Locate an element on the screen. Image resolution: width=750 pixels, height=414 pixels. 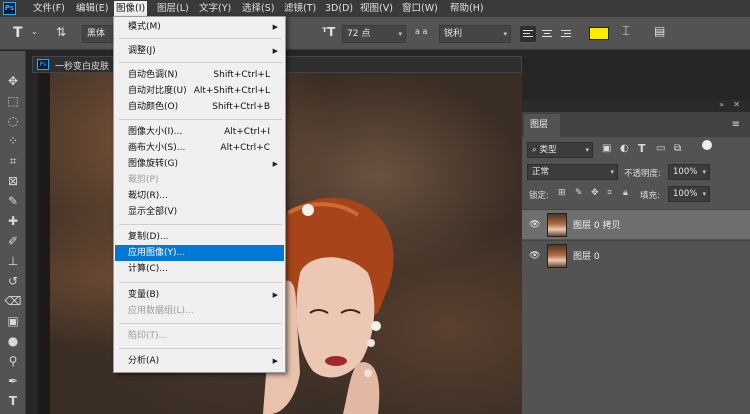
menu-item-adjustments: 调整(J) ▶ is located at coordinates (199, 51).